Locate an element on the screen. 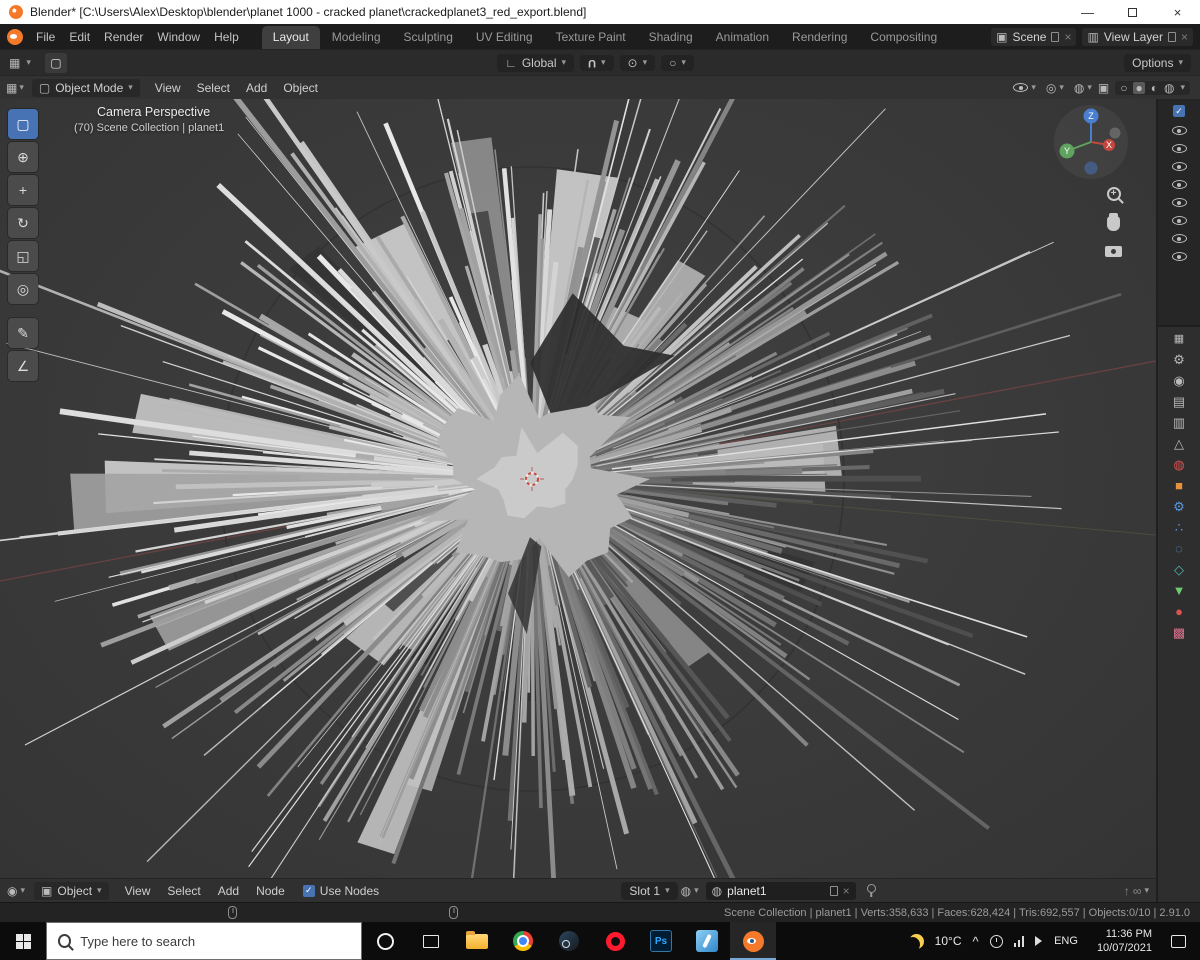  gizmo-z-axis: Z is located at coordinates (1091, 116).